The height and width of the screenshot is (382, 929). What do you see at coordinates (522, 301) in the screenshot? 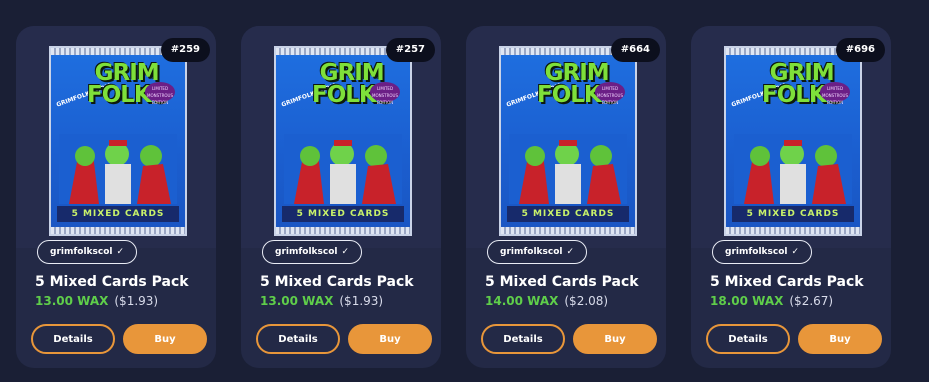
I see `price-wax: 14.00 WAX` at bounding box center [522, 301].